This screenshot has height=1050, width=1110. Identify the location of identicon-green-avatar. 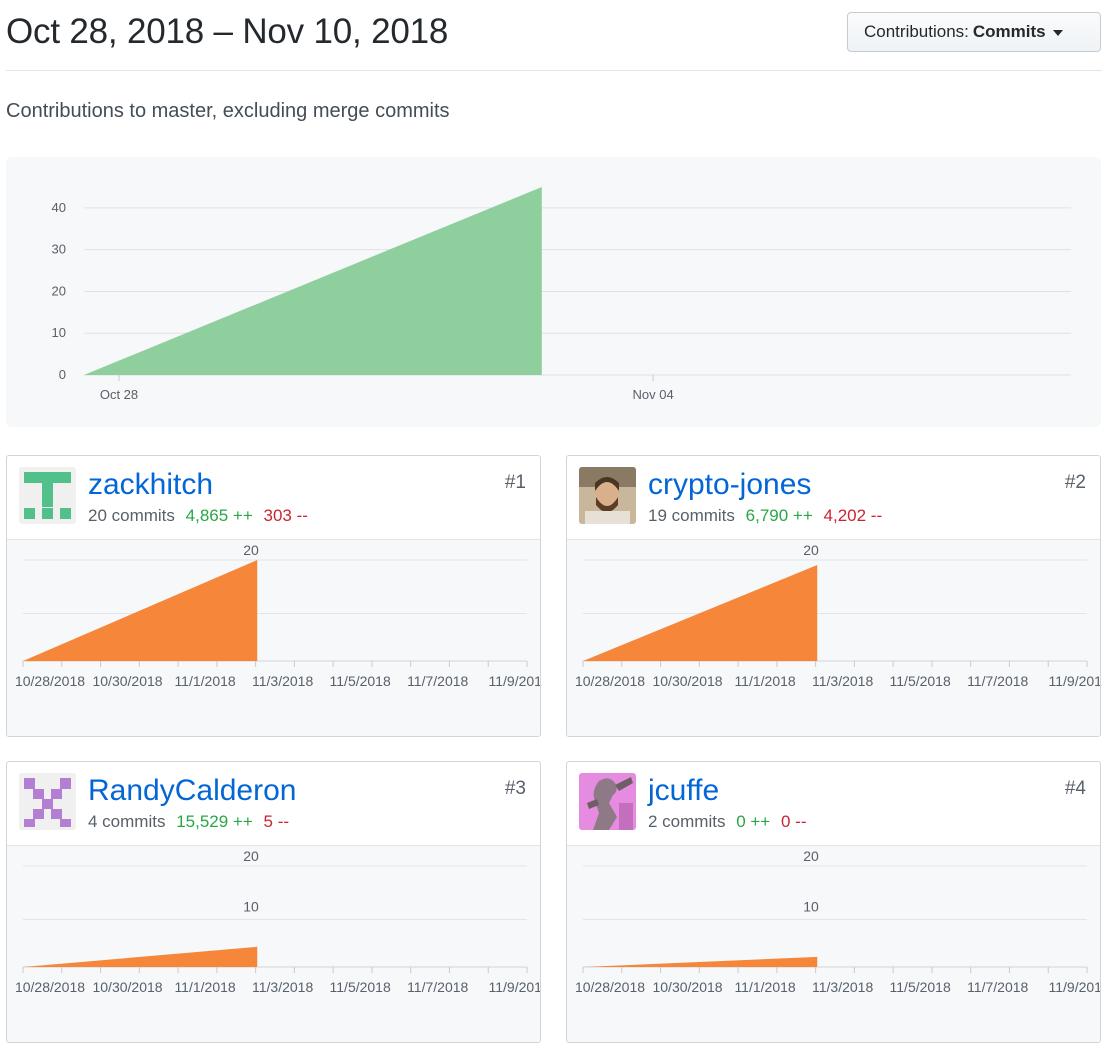
(47, 495).